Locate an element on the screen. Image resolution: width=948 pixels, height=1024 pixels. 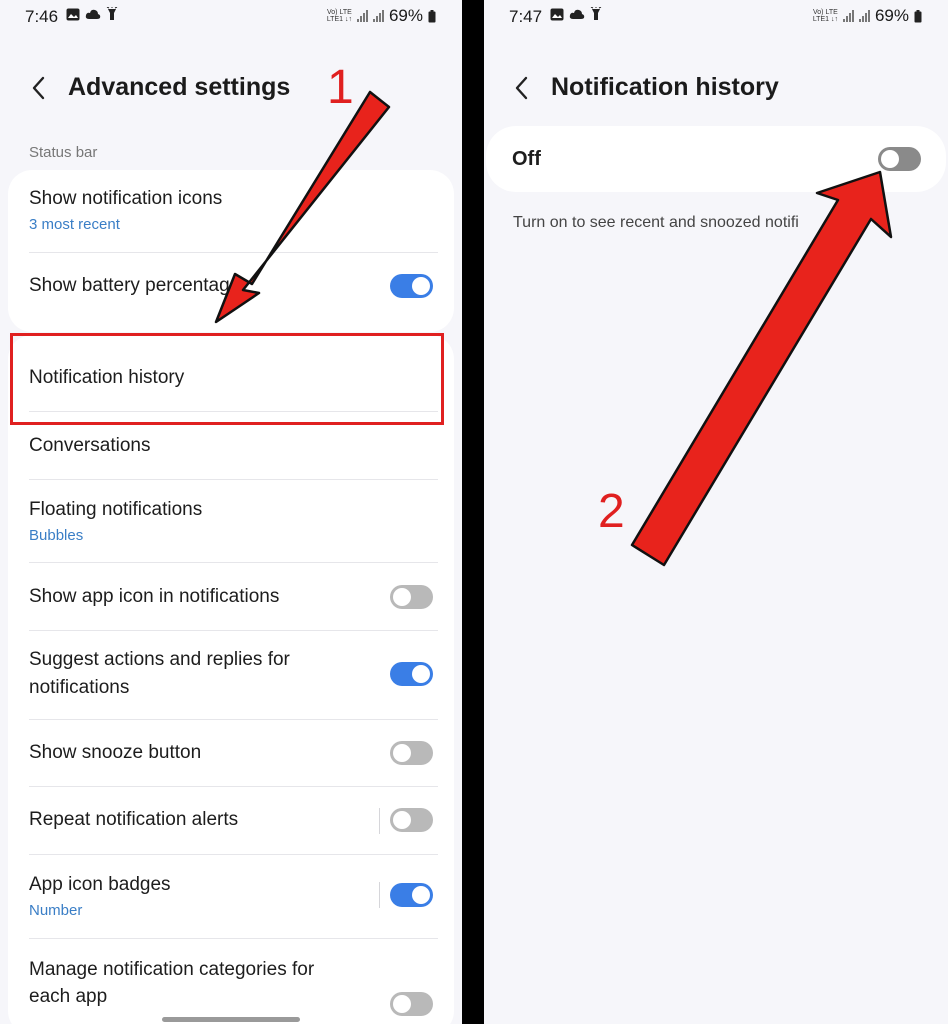
repeat-alerts-toggle is located at coordinates (411, 820).